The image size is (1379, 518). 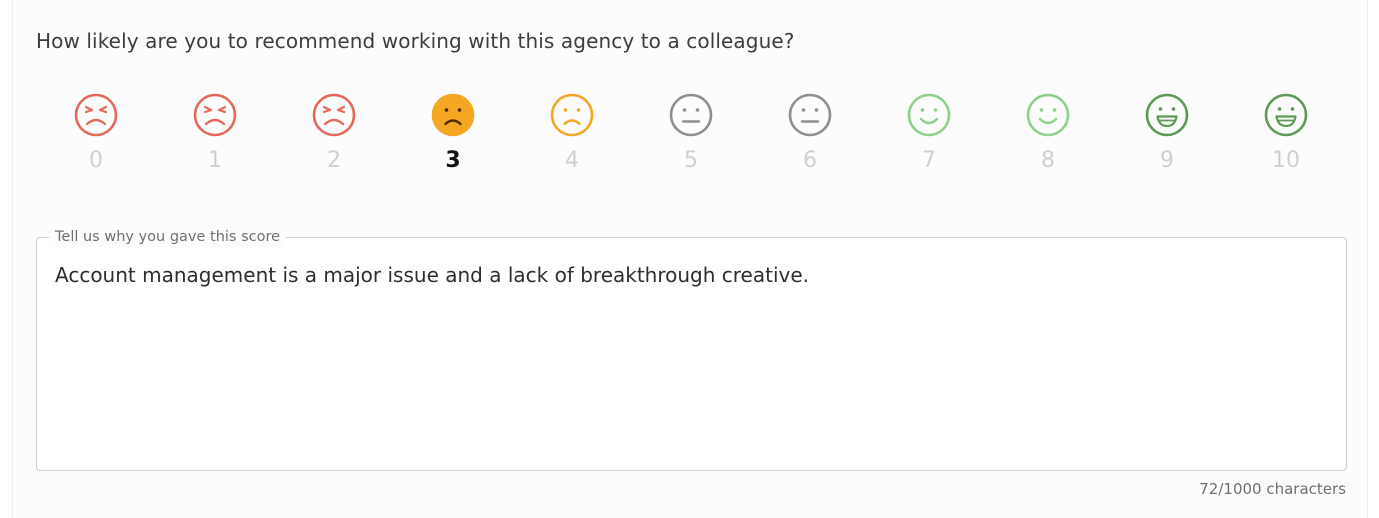 I want to click on score-label: 9, so click(x=1167, y=160).